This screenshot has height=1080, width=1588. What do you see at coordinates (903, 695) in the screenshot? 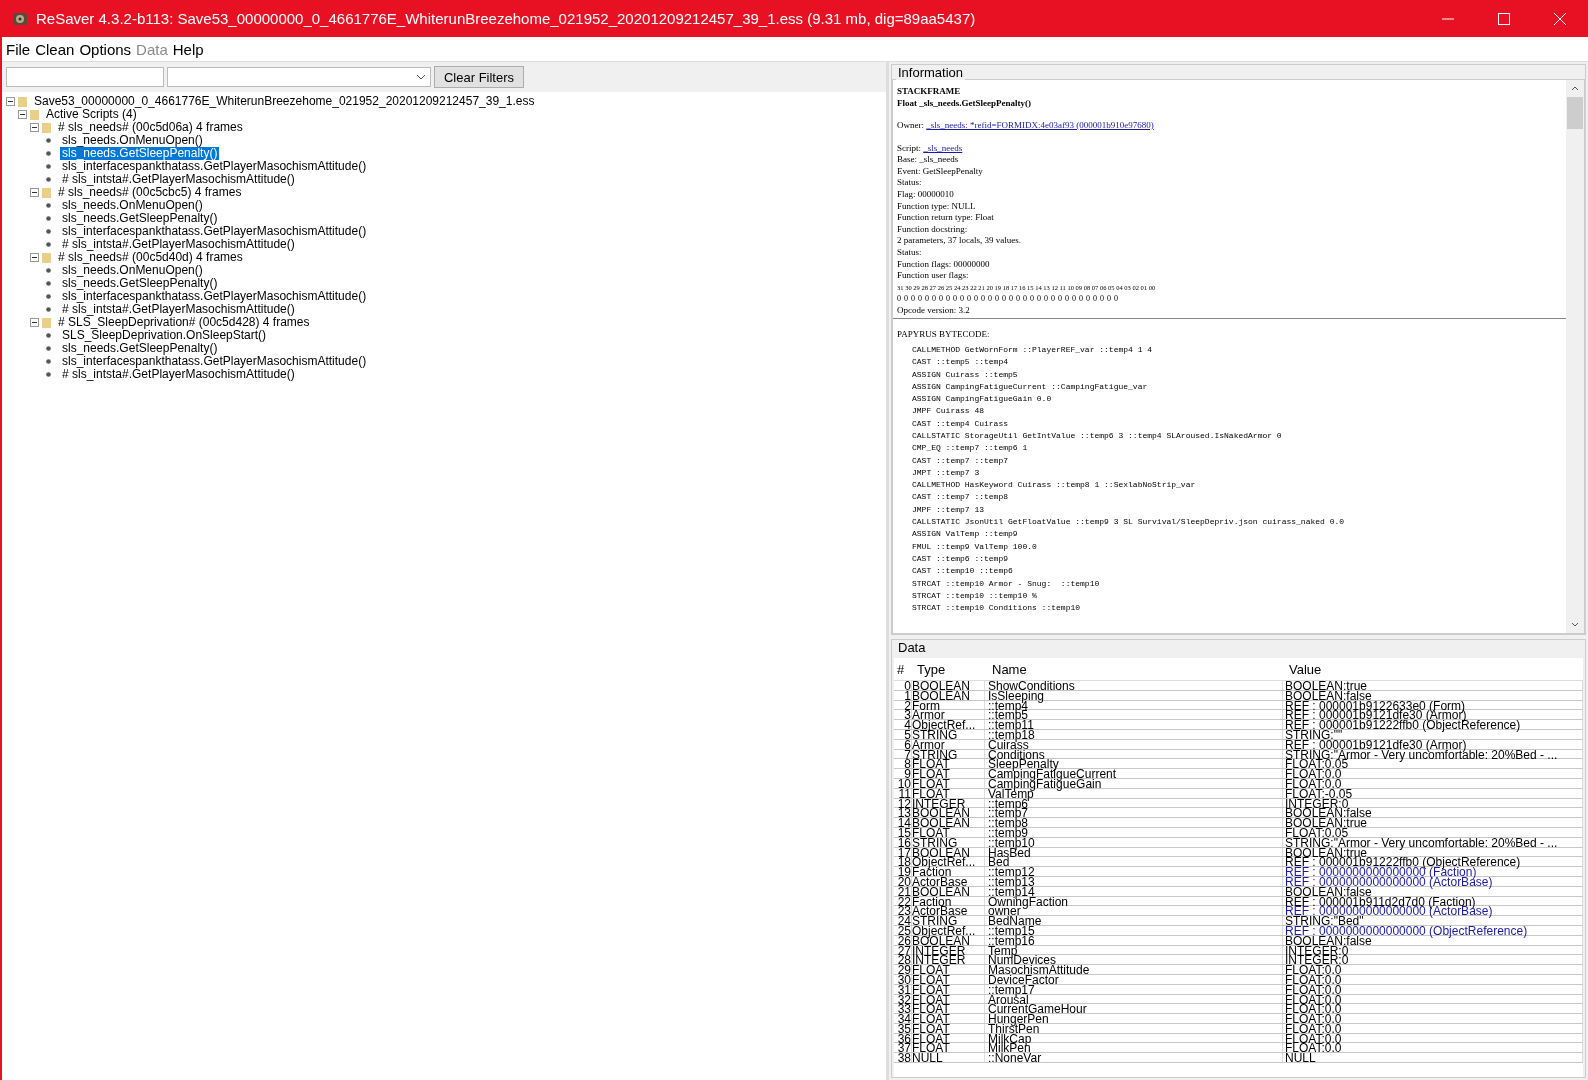
I see `table-cell: 1` at bounding box center [903, 695].